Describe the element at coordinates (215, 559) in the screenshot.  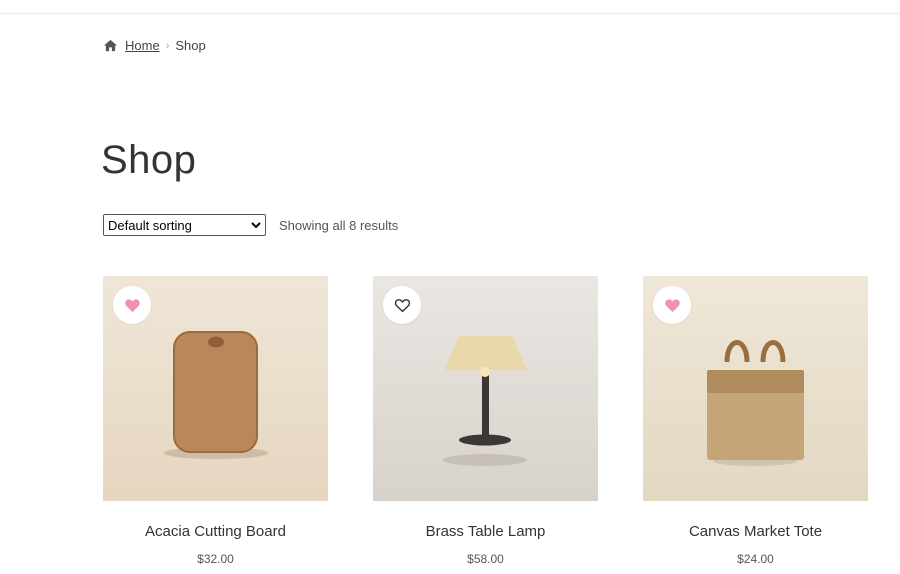
I see `product-price: $32.00` at that location.